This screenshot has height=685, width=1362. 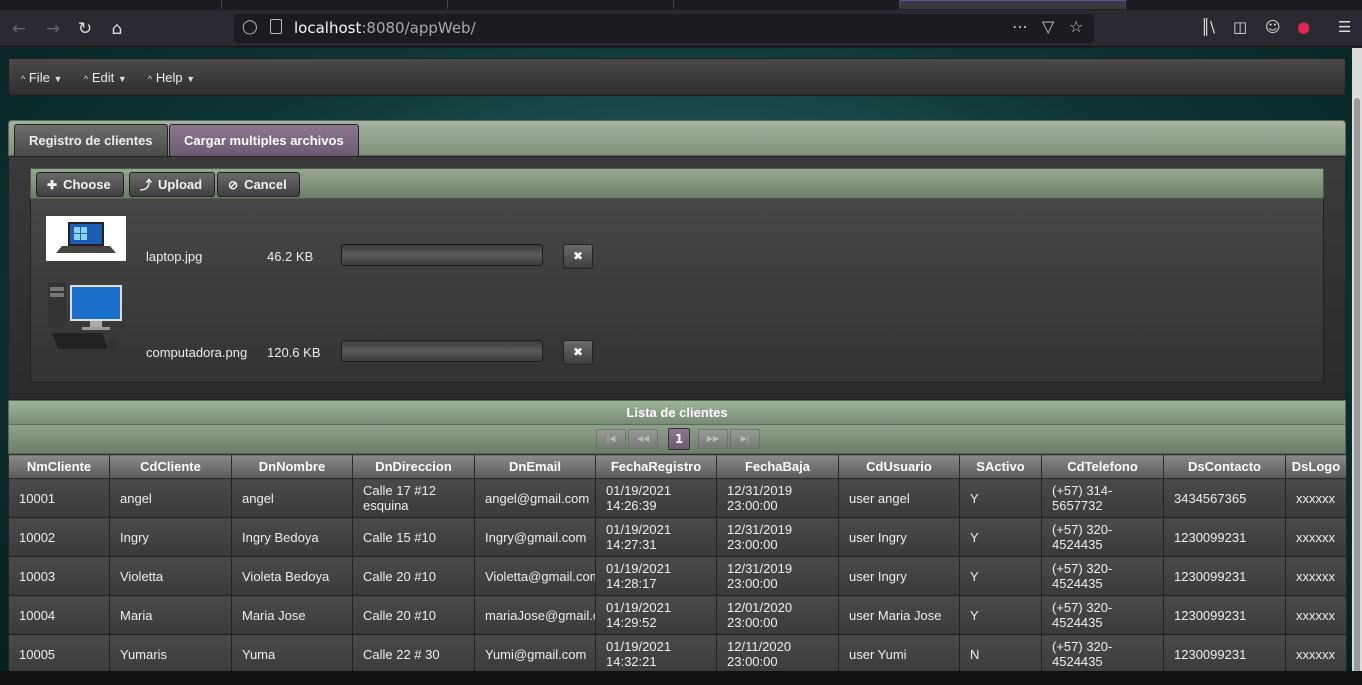 I want to click on menu-edit-label: Edit, so click(x=103, y=77).